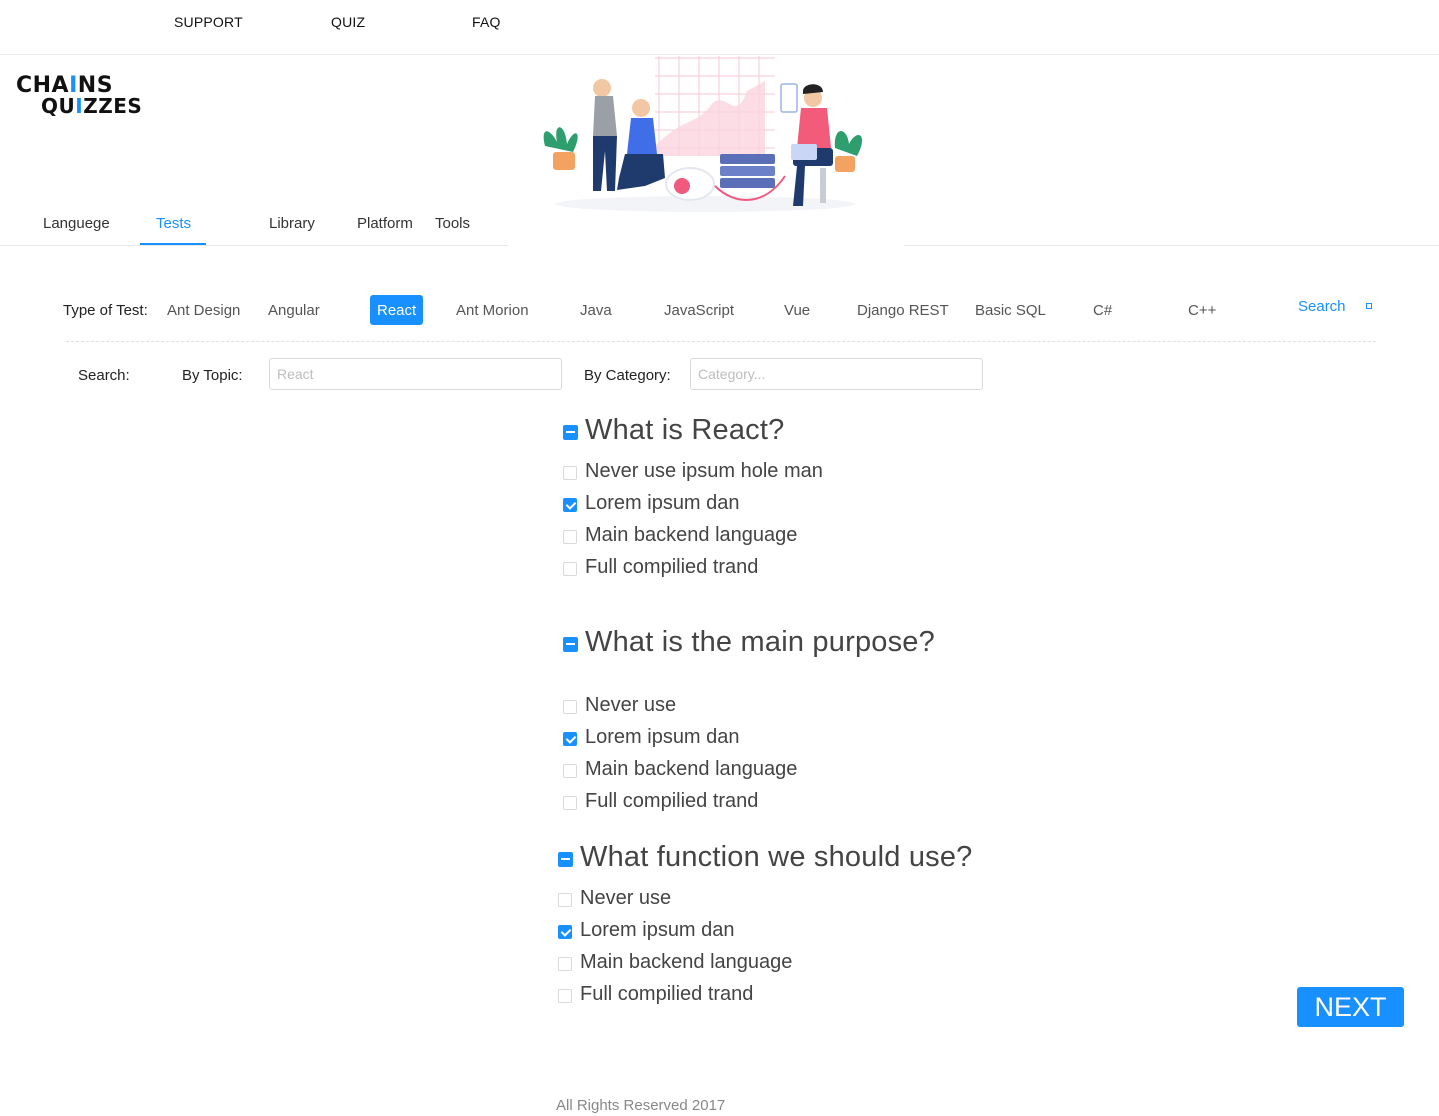 The width and height of the screenshot is (1439, 1116). I want to click on plant-right, so click(848, 143).